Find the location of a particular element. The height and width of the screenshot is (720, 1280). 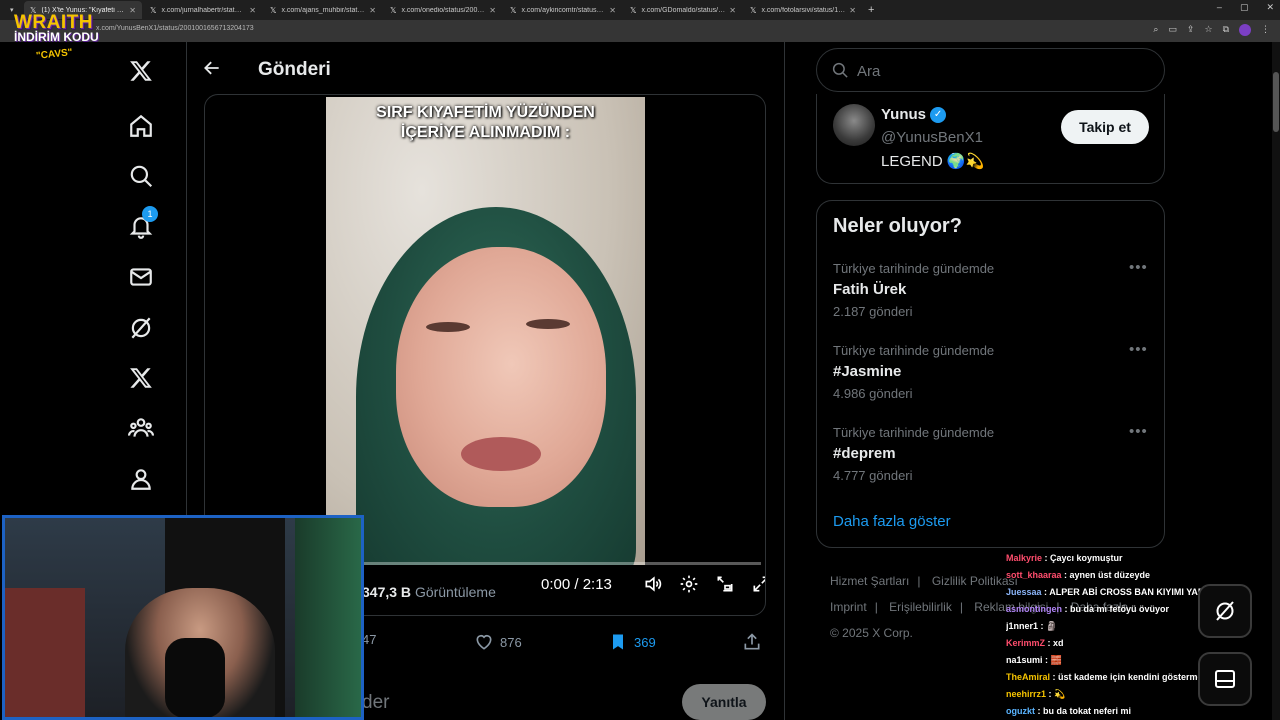

avatar is located at coordinates (854, 125).